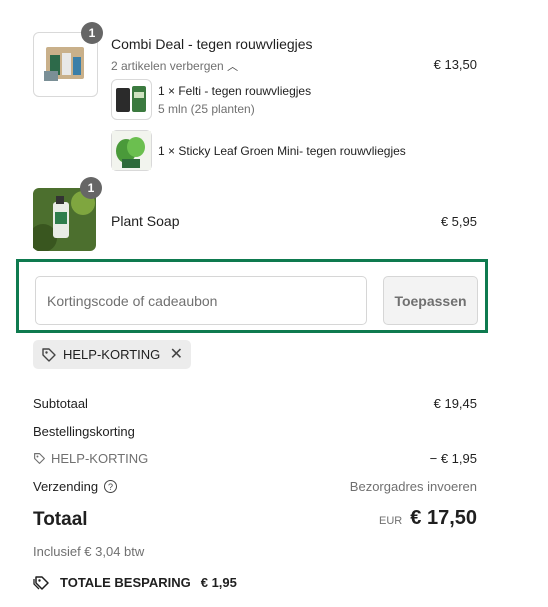  I want to click on total-savings: TOTALE BESPARING € 1,95, so click(135, 582).